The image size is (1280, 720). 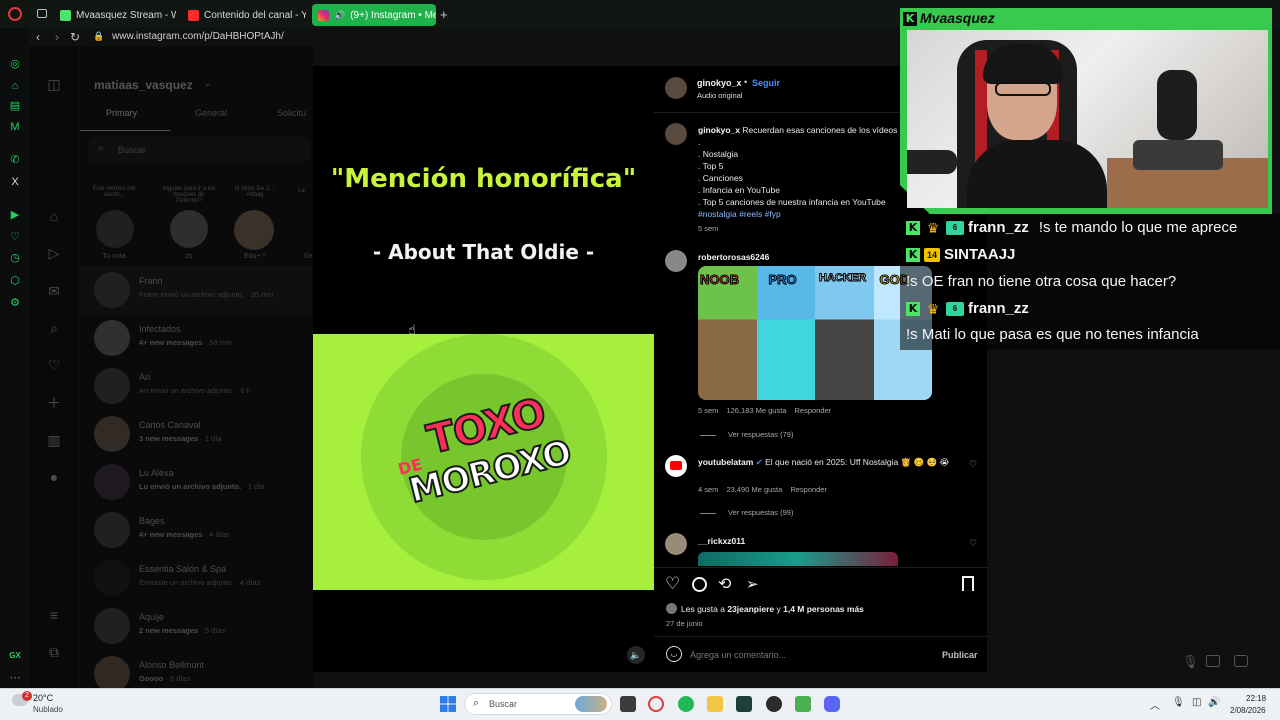 What do you see at coordinates (374, 15) in the screenshot?
I see `tab-instagram: 🔊 (9+) Instagram • Mens` at bounding box center [374, 15].